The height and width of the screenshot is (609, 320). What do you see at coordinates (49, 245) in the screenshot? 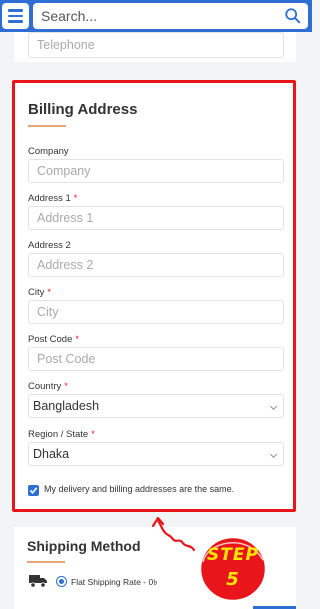
I see `address2-label: Address 2` at bounding box center [49, 245].